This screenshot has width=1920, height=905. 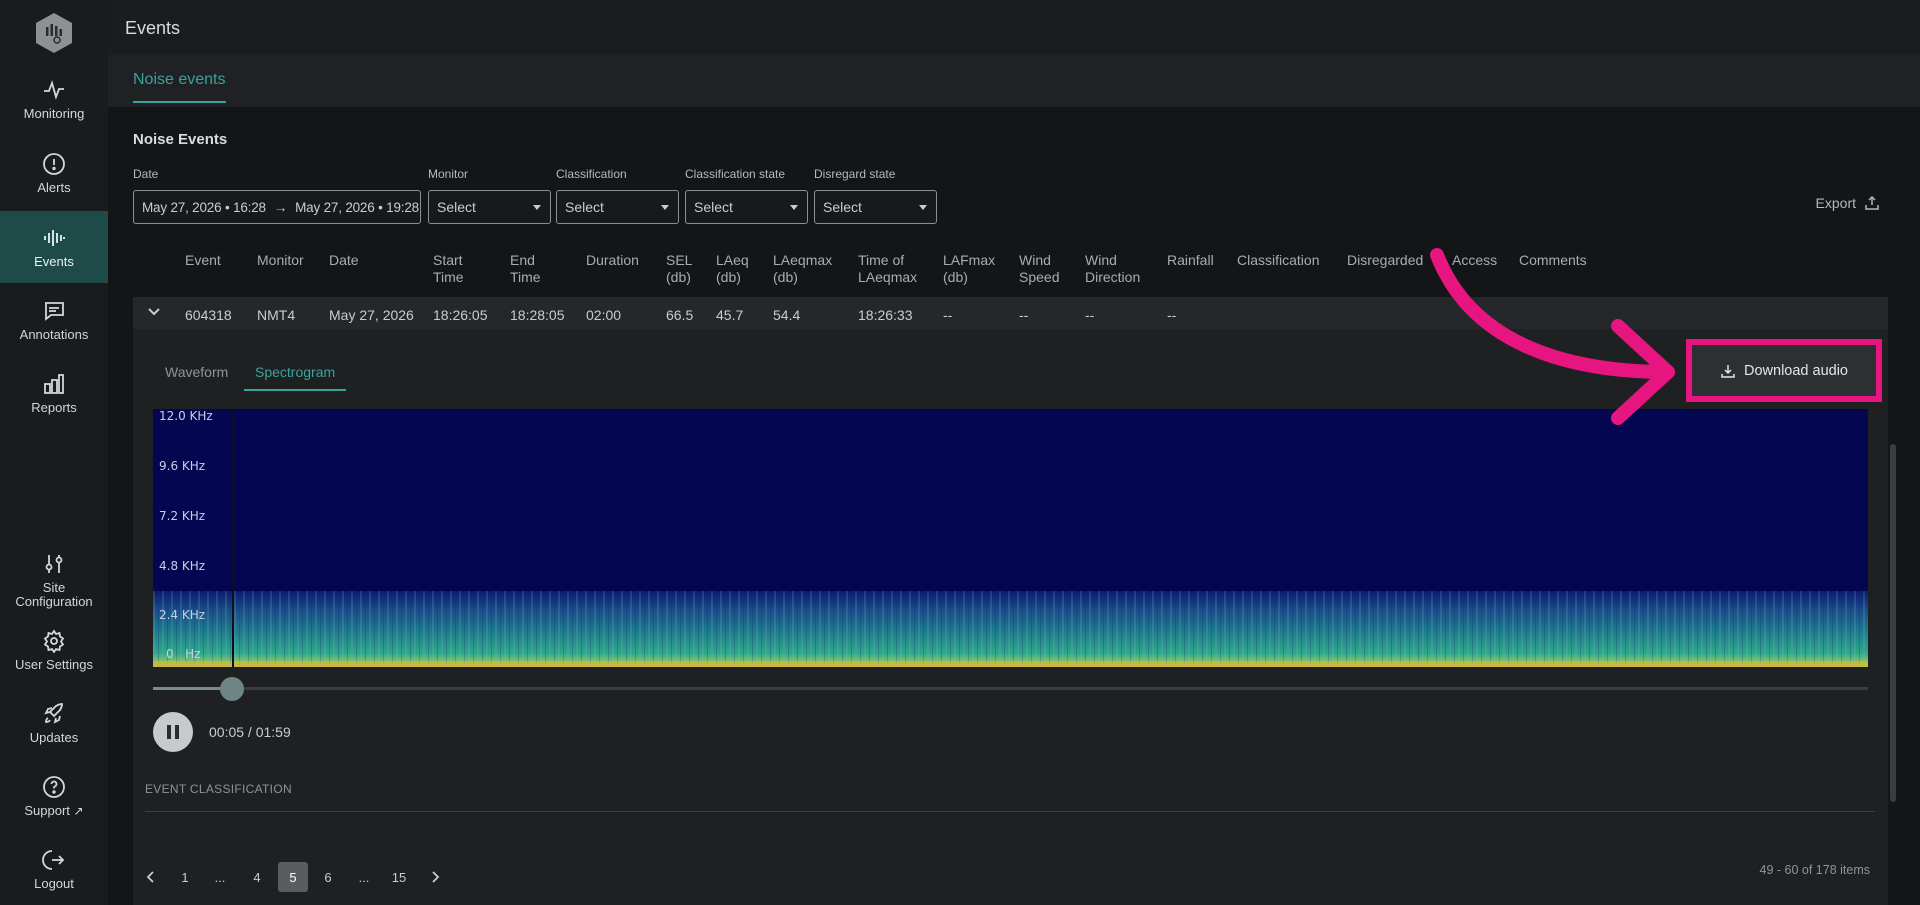 What do you see at coordinates (54, 563) in the screenshot?
I see `sliders-icon` at bounding box center [54, 563].